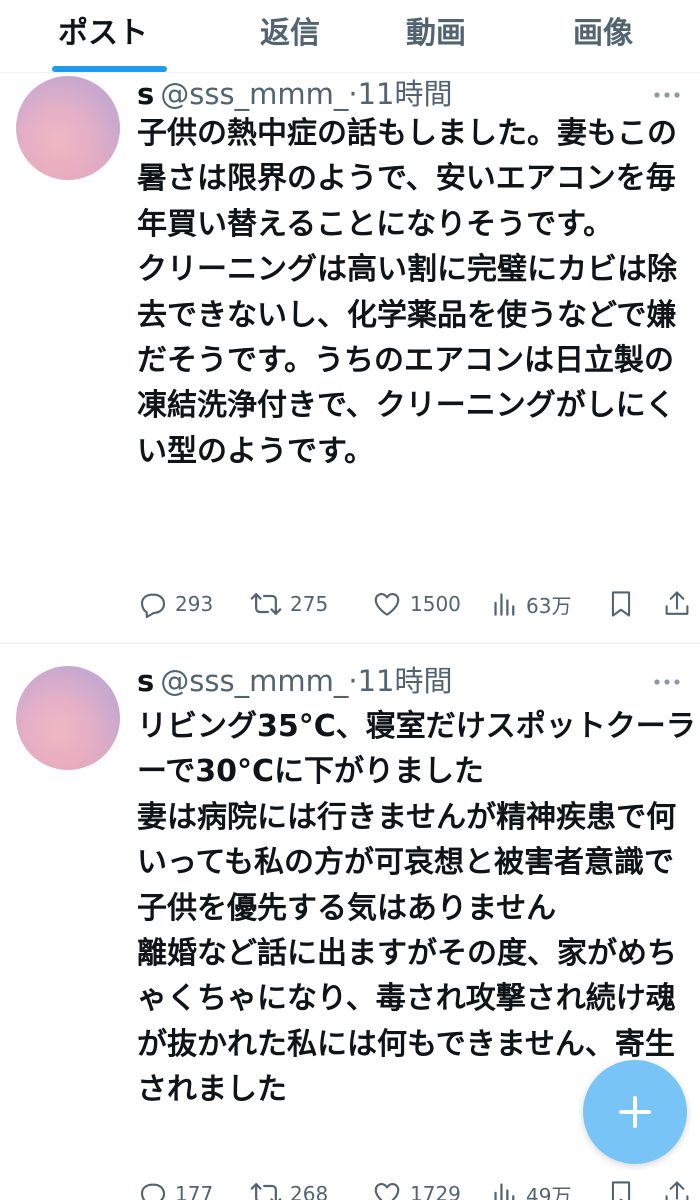 The width and height of the screenshot is (700, 1200). Describe the element at coordinates (603, 34) in the screenshot. I see `tab-media: 画像` at that location.